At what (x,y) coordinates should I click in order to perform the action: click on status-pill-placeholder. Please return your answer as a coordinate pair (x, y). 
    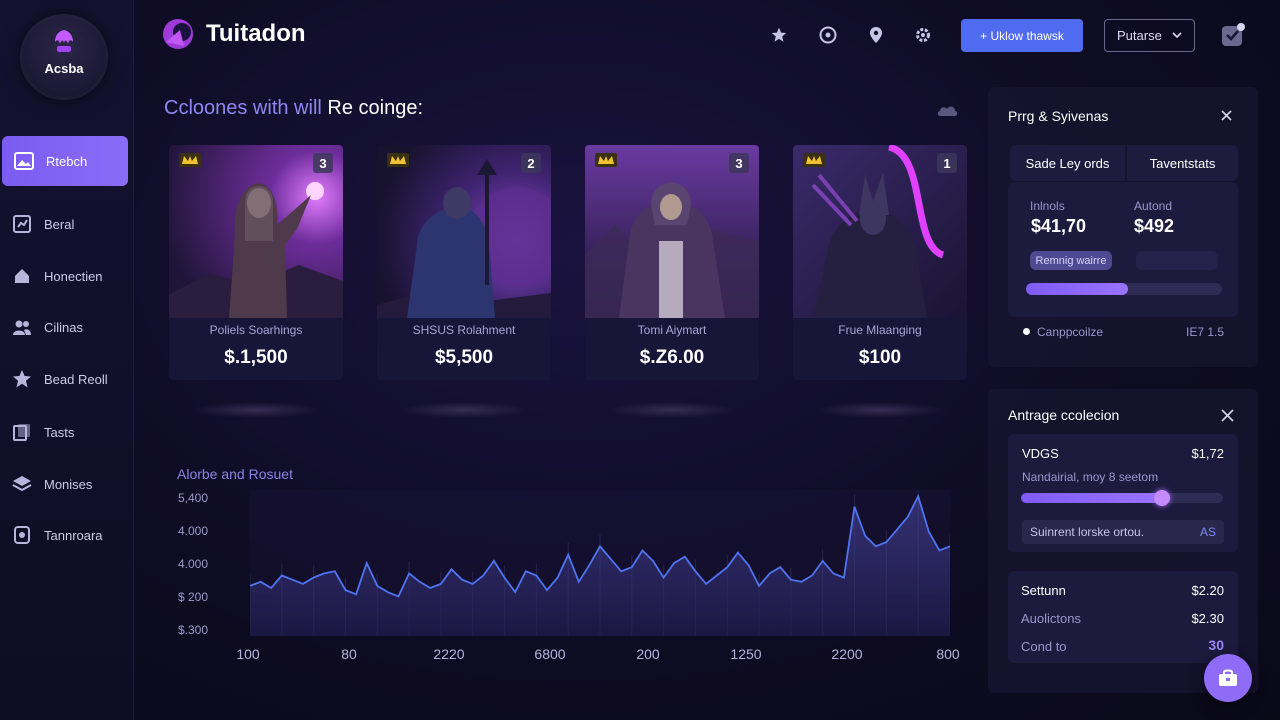
    Looking at the image, I should click on (1177, 260).